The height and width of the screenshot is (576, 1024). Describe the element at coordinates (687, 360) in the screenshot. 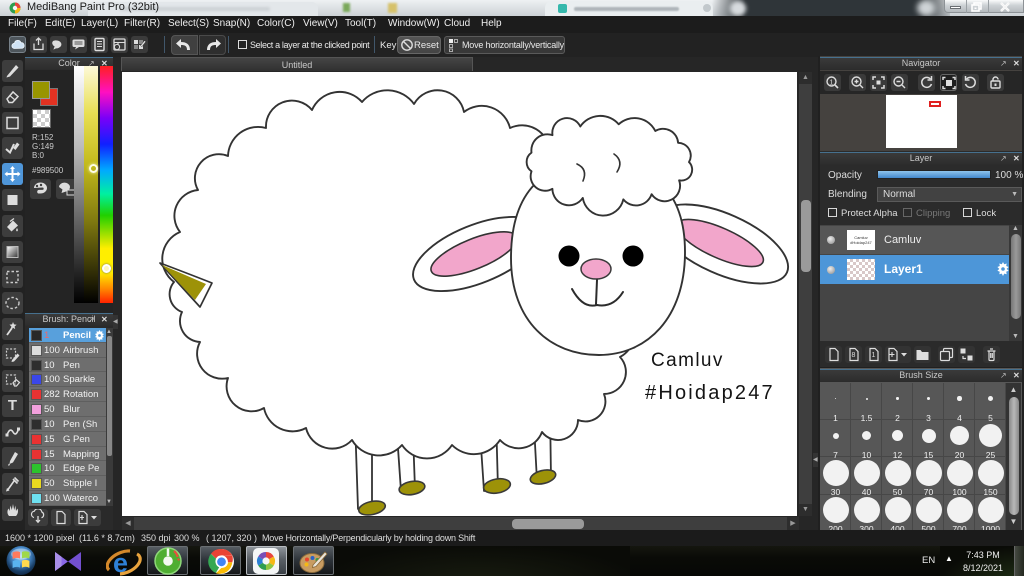

I see `svg-text: Camluv` at that location.